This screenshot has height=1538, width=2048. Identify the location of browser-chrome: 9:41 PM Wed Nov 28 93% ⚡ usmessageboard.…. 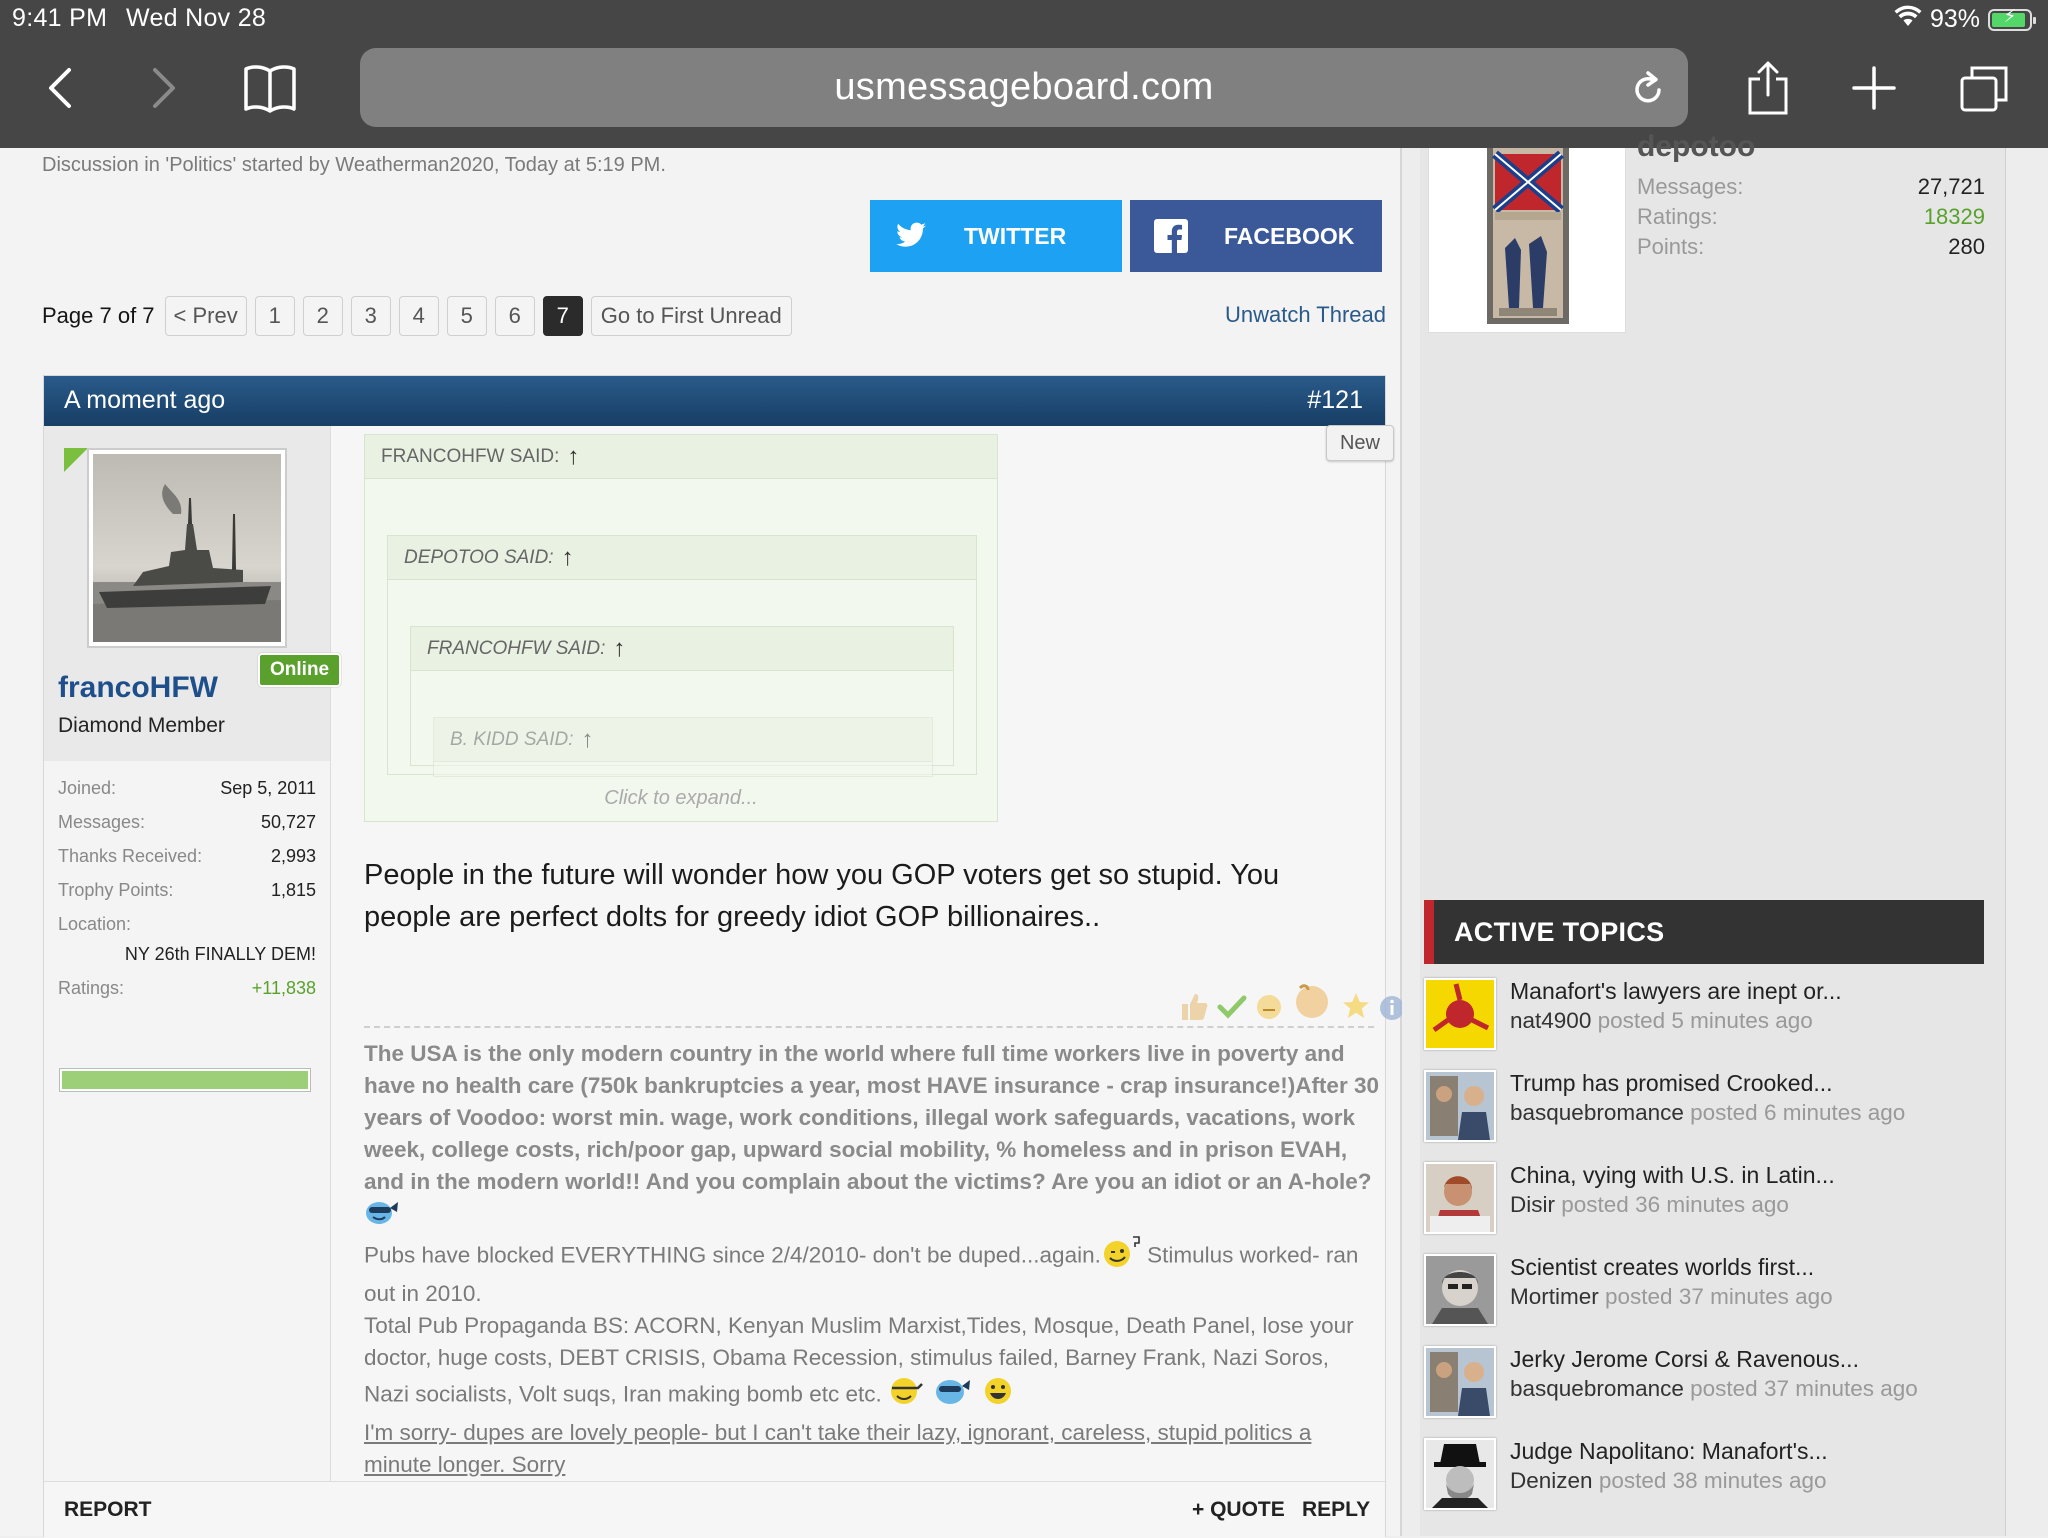
(1024, 74).